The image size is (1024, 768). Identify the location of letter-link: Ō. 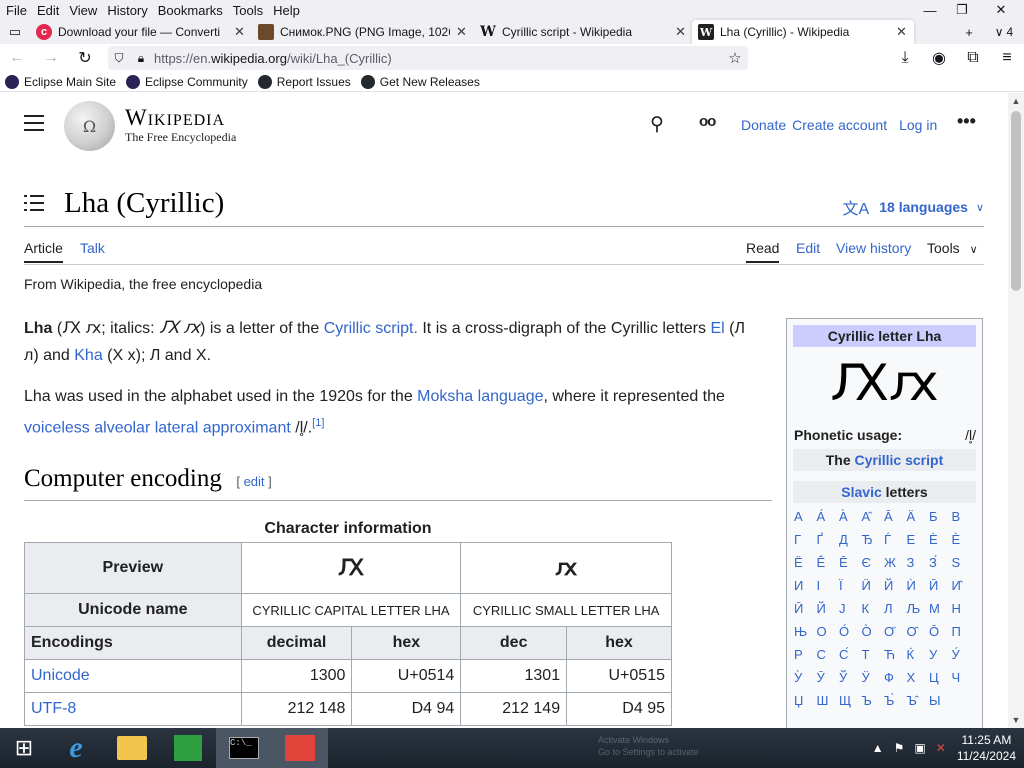
(940, 633).